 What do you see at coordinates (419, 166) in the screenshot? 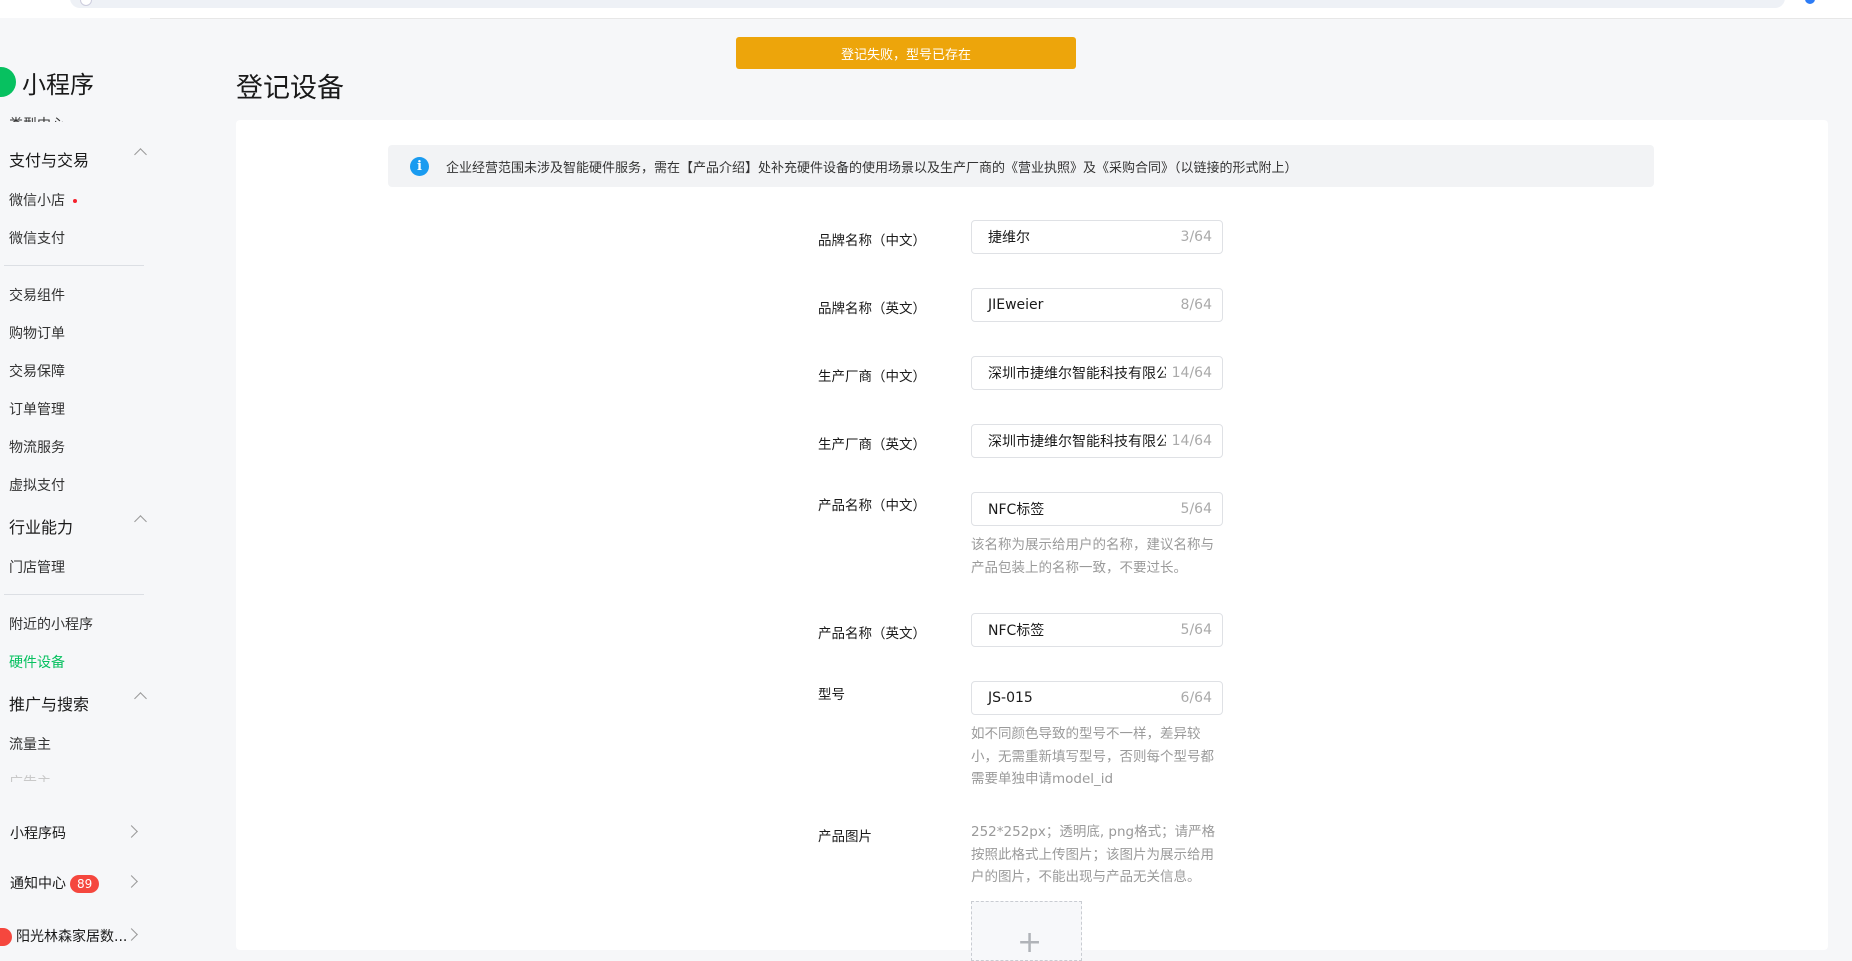
I see `info-icon: i` at bounding box center [419, 166].